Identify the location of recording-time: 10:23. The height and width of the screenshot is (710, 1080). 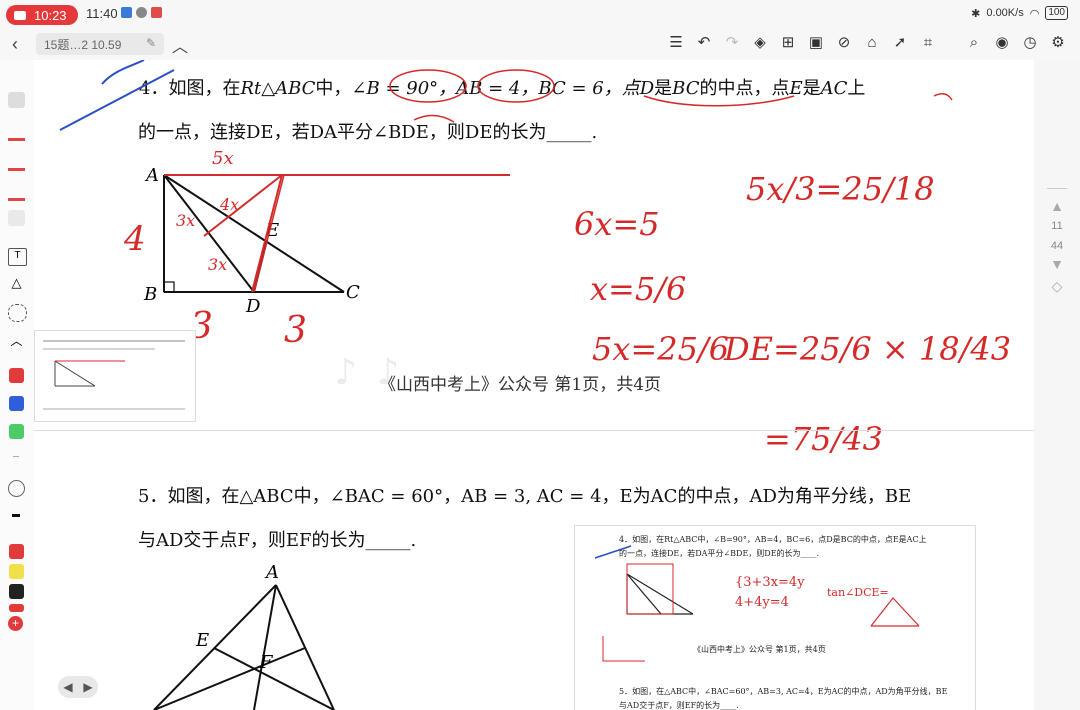
(50, 15).